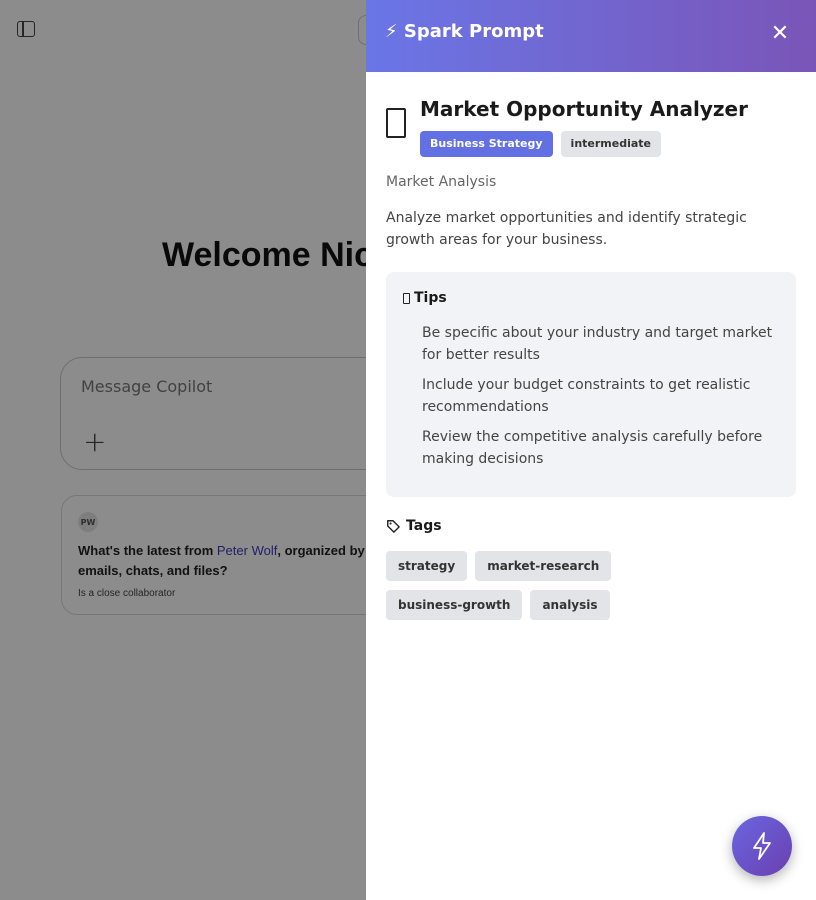 The image size is (816, 900). What do you see at coordinates (486, 144) in the screenshot?
I see `category-badge: Business Strategy` at bounding box center [486, 144].